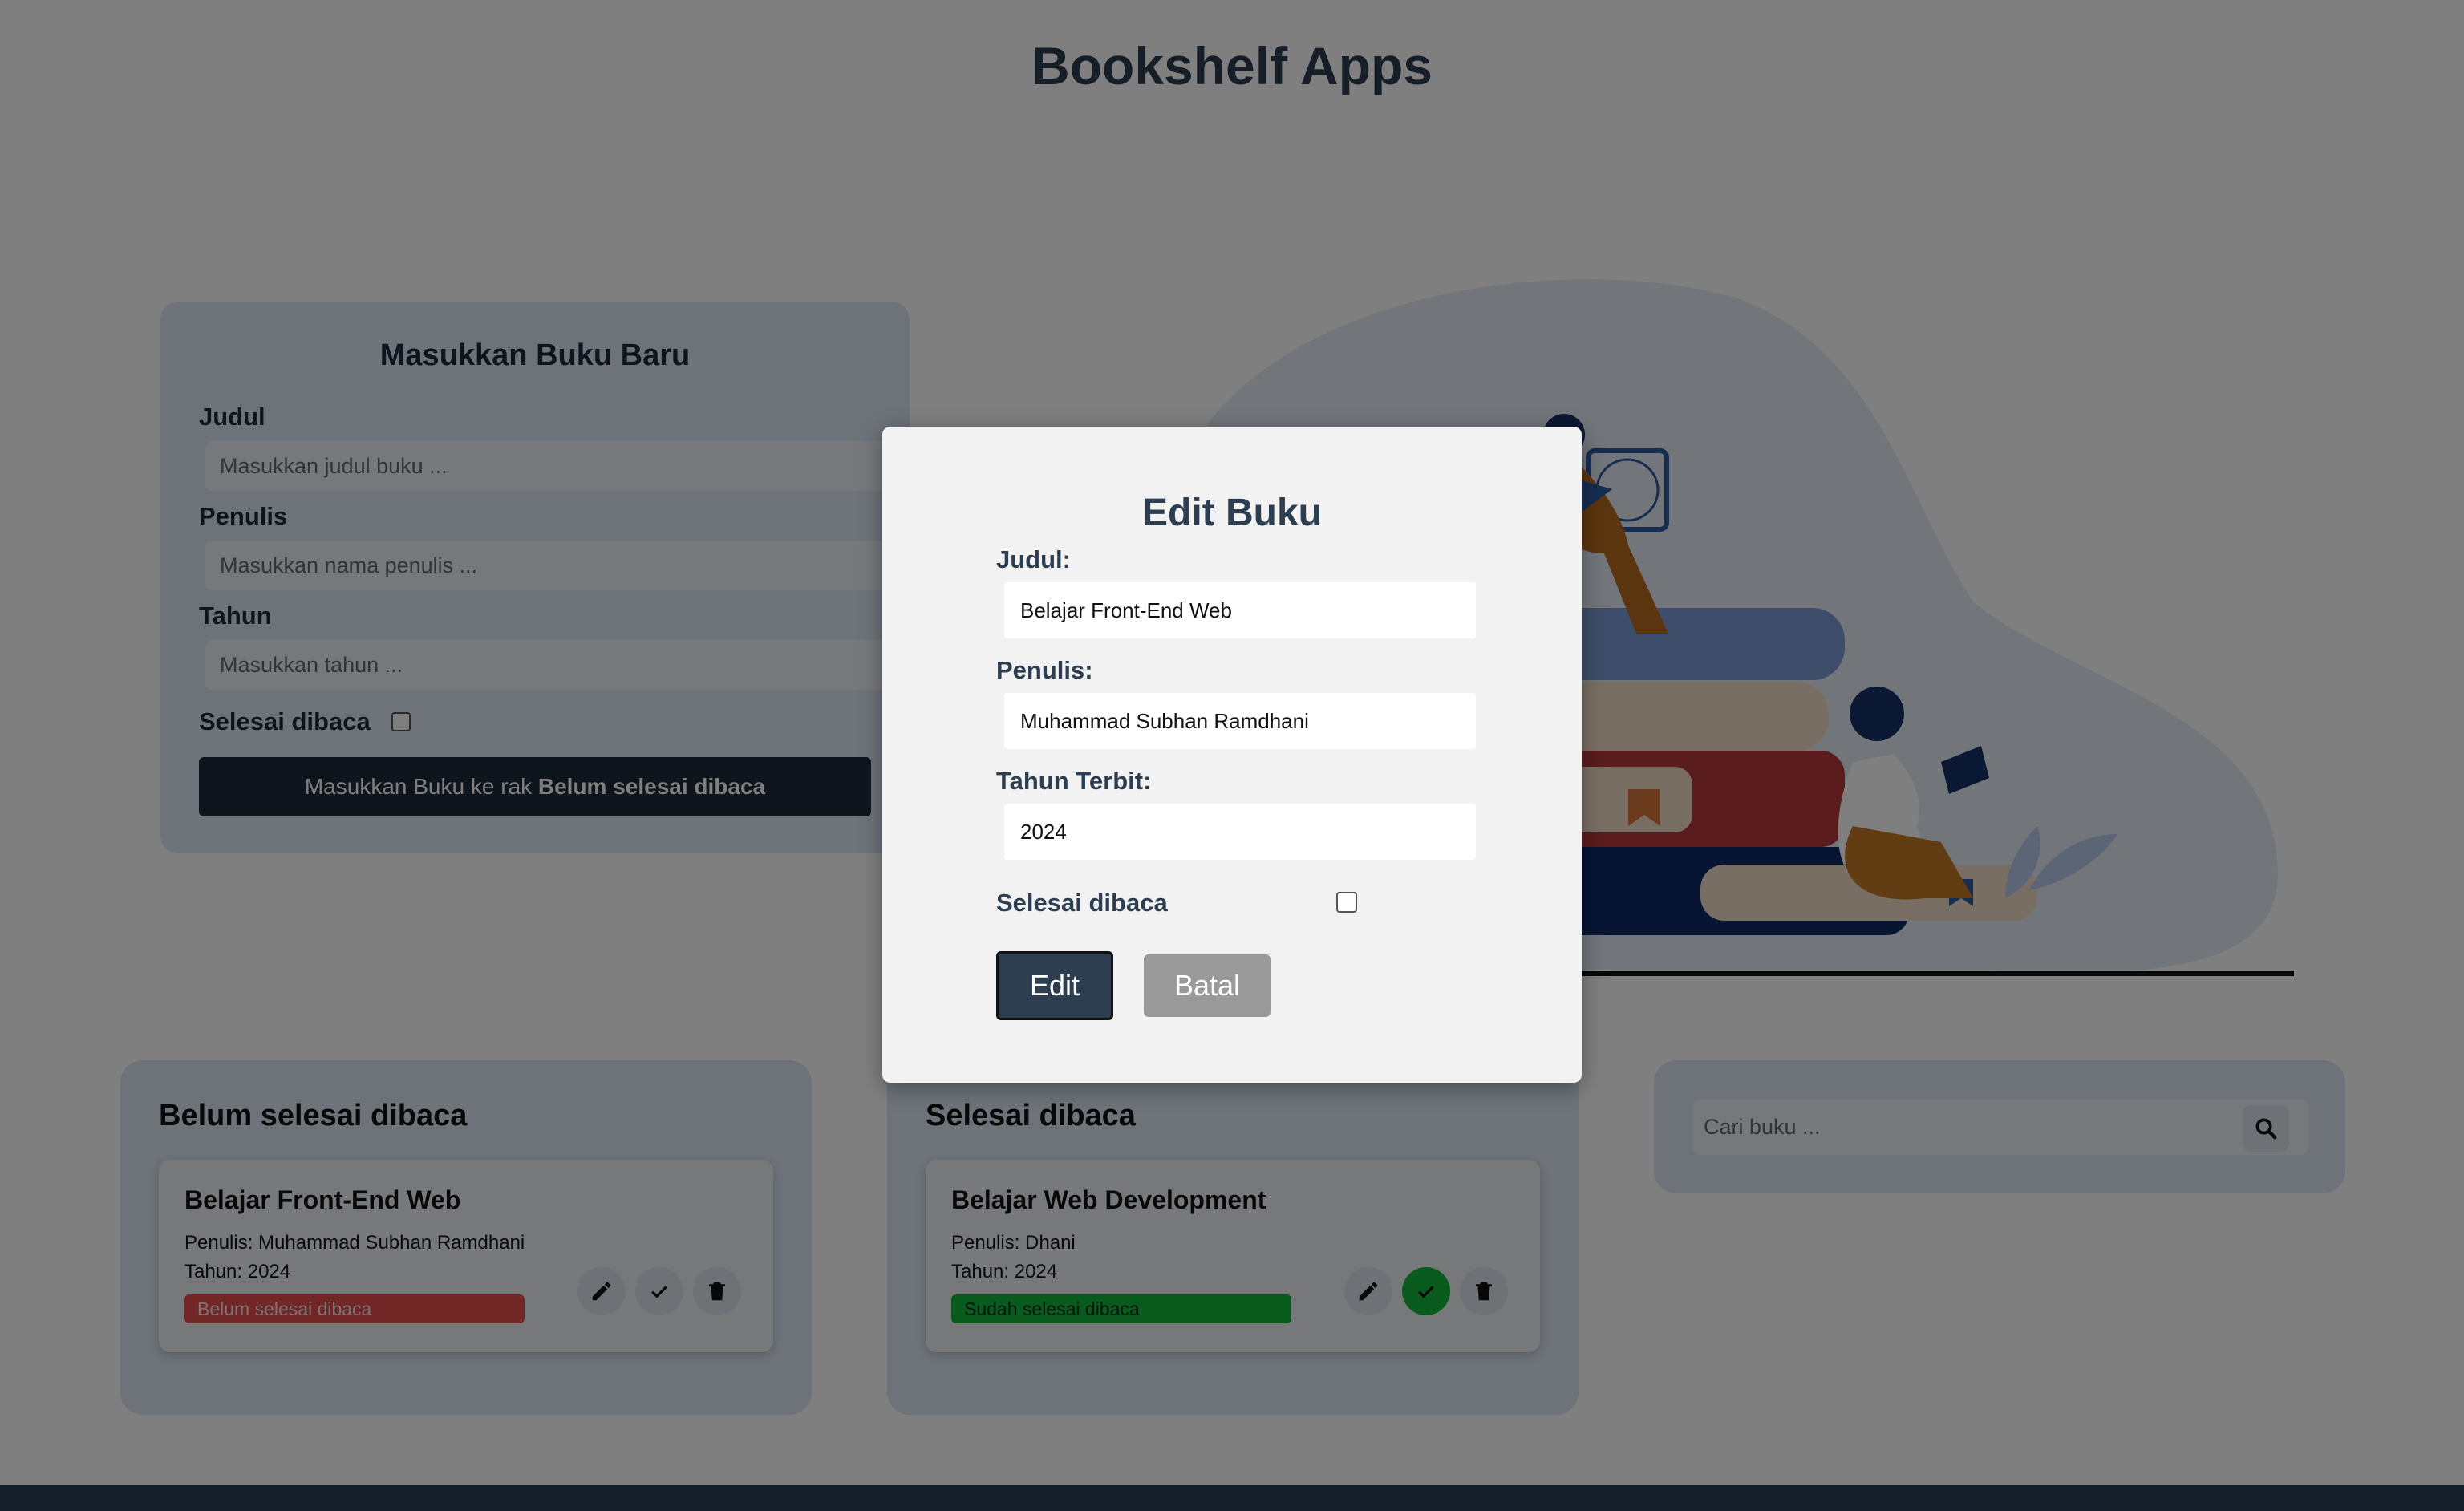 Image resolution: width=2464 pixels, height=1511 pixels. I want to click on modal-heading: Edit Buku, so click(1232, 513).